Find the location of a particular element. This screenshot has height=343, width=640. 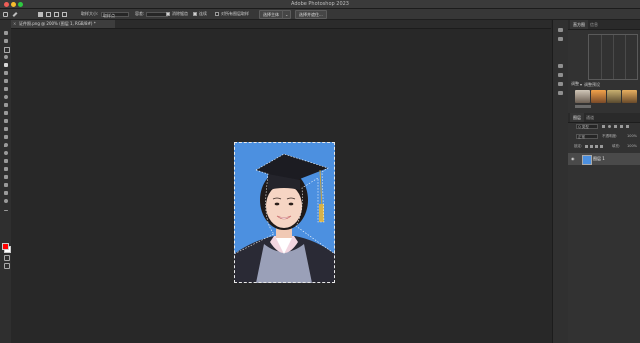

character-panel-icon is located at coordinates (560, 84).